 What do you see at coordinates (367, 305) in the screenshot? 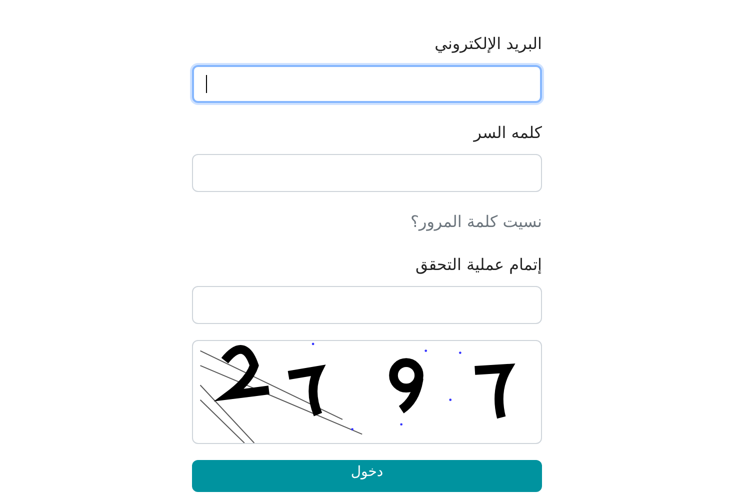
I see `captcha-input-field` at bounding box center [367, 305].